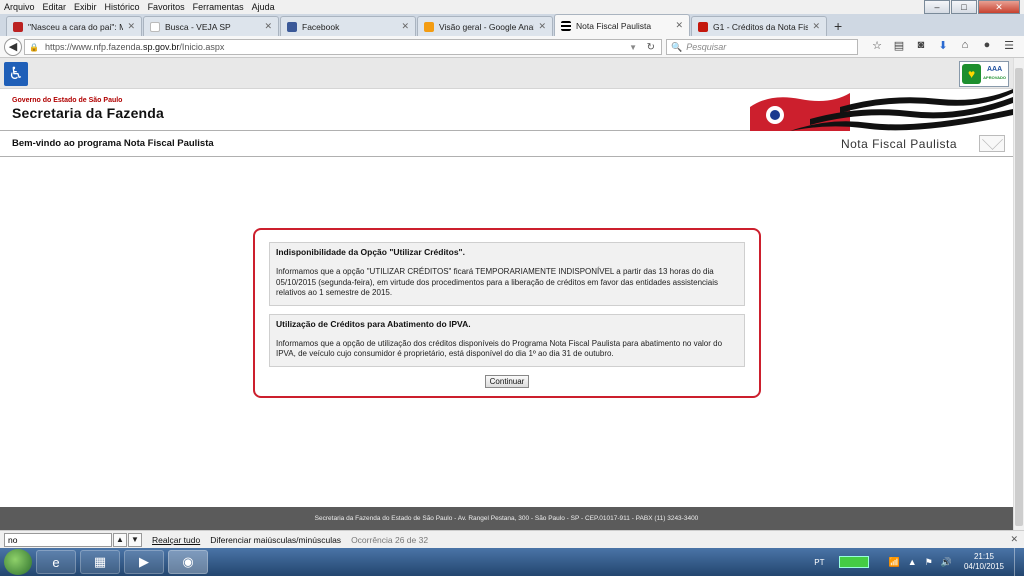 This screenshot has height=576, width=1024. What do you see at coordinates (321, 26) in the screenshot?
I see `tab-label: Facebook` at bounding box center [321, 26].